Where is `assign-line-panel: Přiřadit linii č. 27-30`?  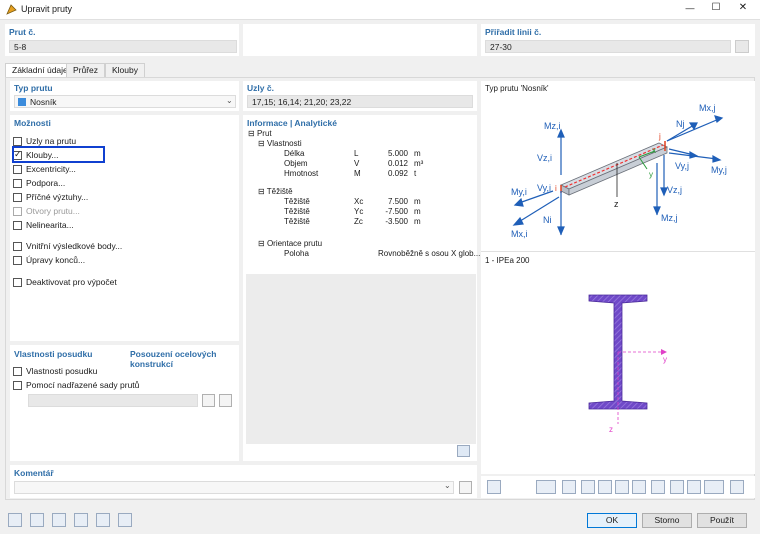
assign-line-panel: Přiřadit linii č. 27-30 is located at coordinates (618, 40).